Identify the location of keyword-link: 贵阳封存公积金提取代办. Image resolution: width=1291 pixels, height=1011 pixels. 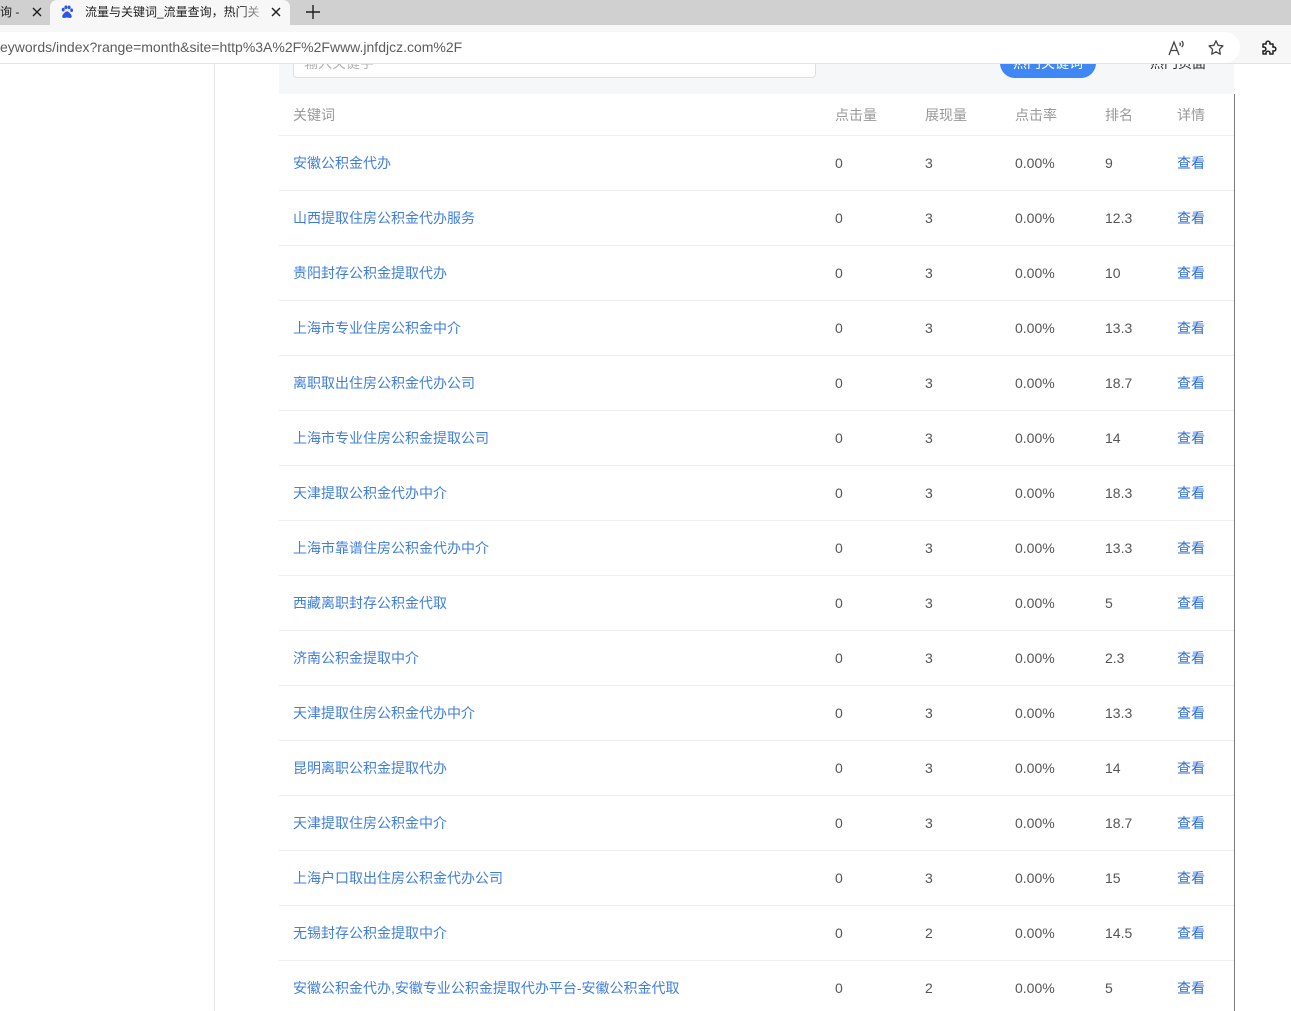
(370, 273).